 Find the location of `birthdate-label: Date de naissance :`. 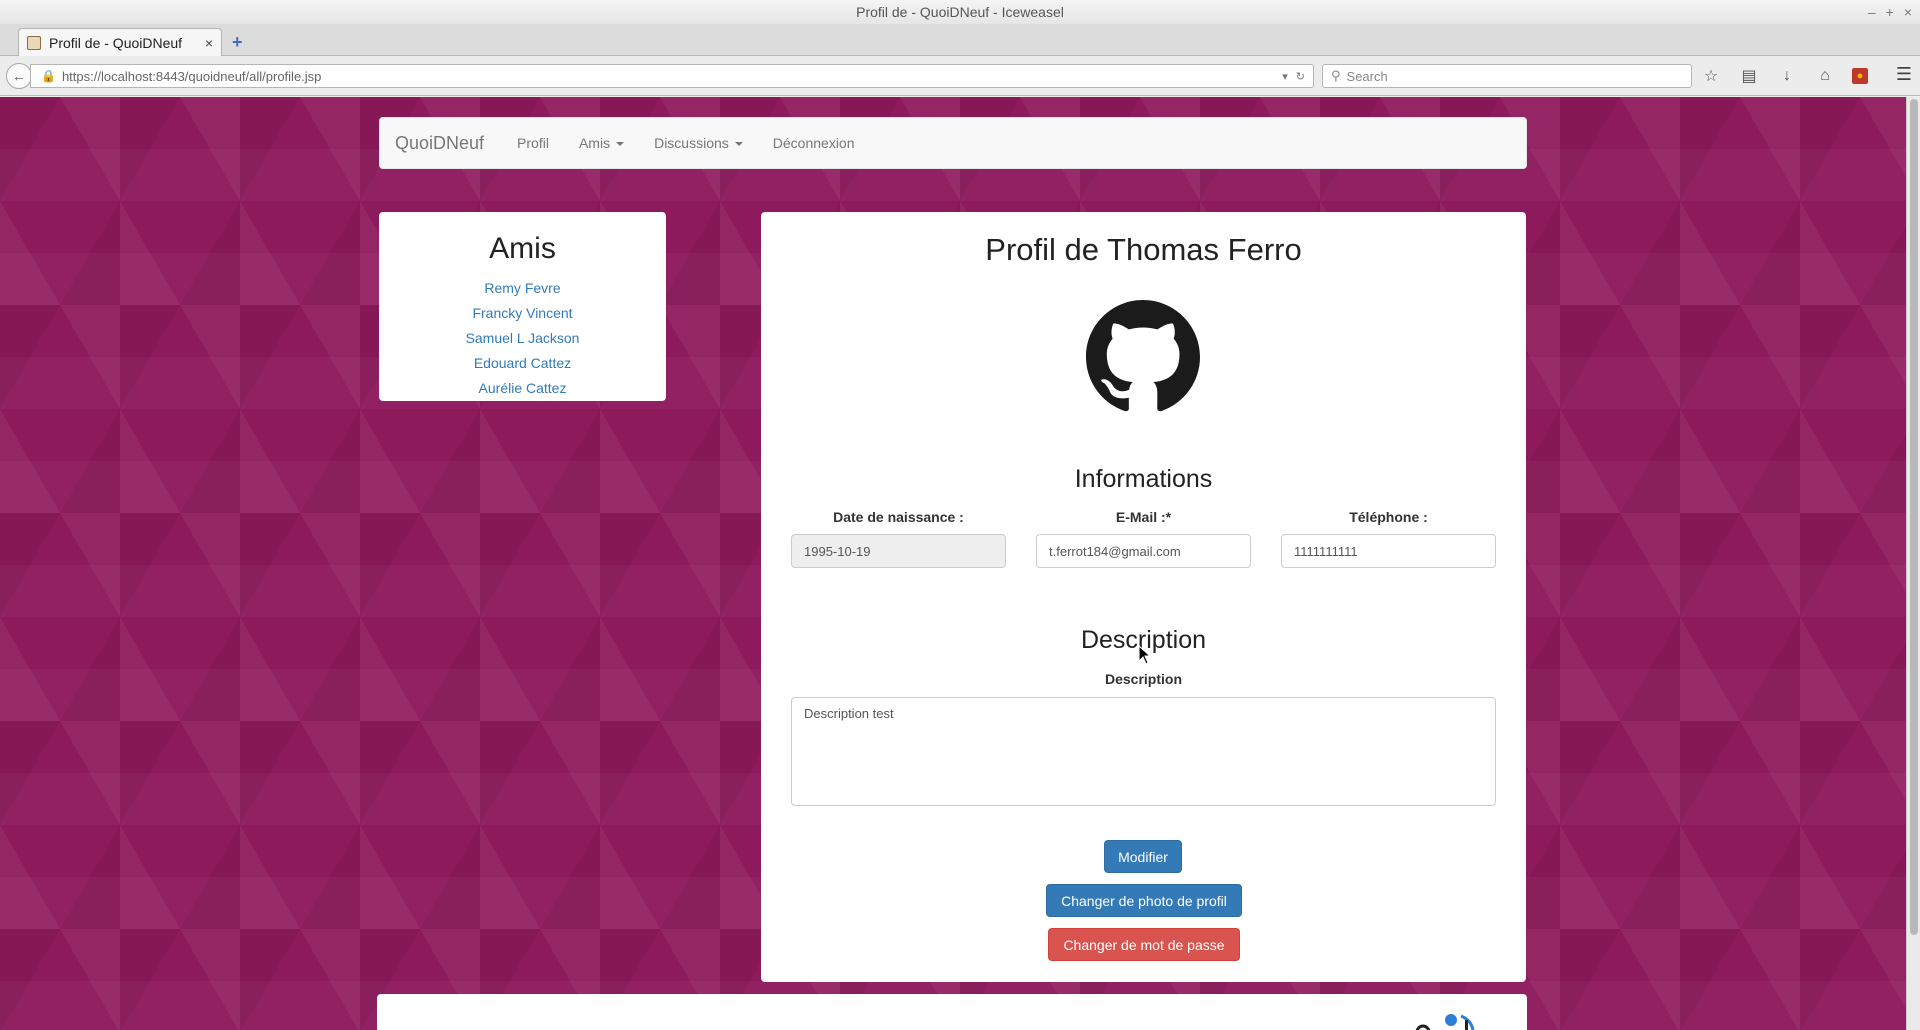

birthdate-label: Date de naissance : is located at coordinates (898, 517).